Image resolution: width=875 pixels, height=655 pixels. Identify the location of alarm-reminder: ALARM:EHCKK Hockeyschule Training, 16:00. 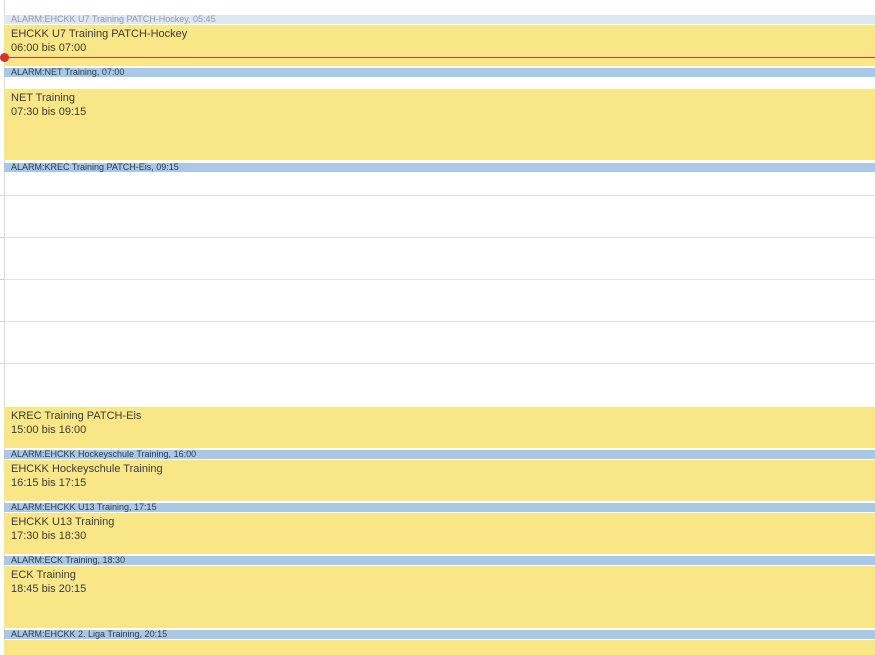
(439, 454).